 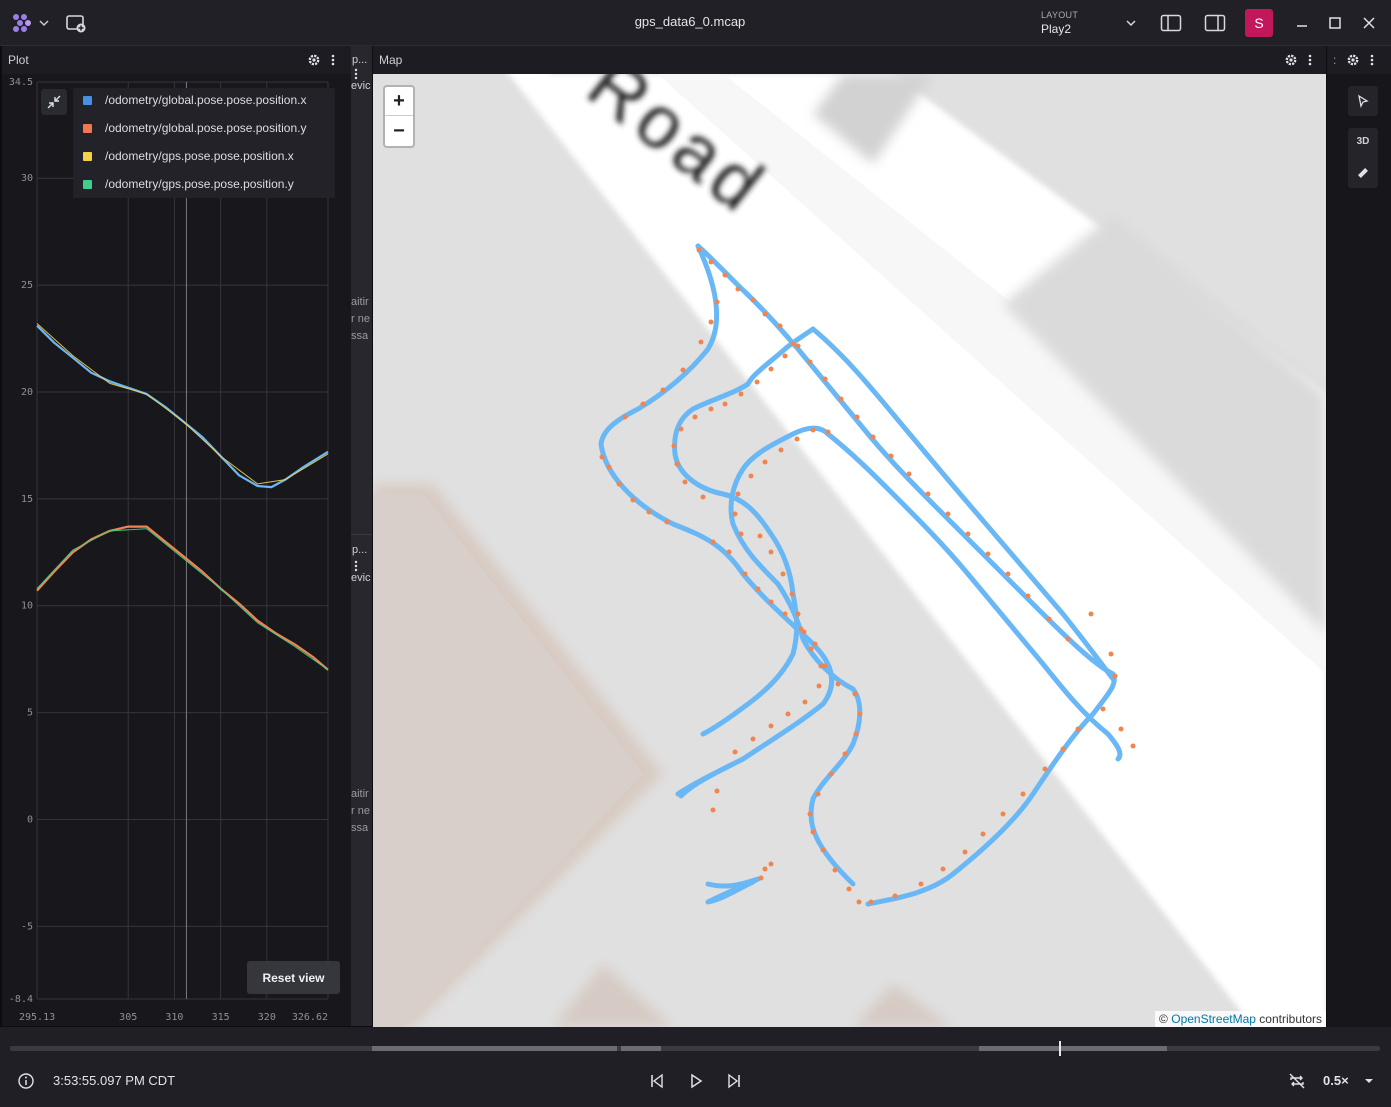 I want to click on loop-toggle-button, so click(x=1297, y=1081).